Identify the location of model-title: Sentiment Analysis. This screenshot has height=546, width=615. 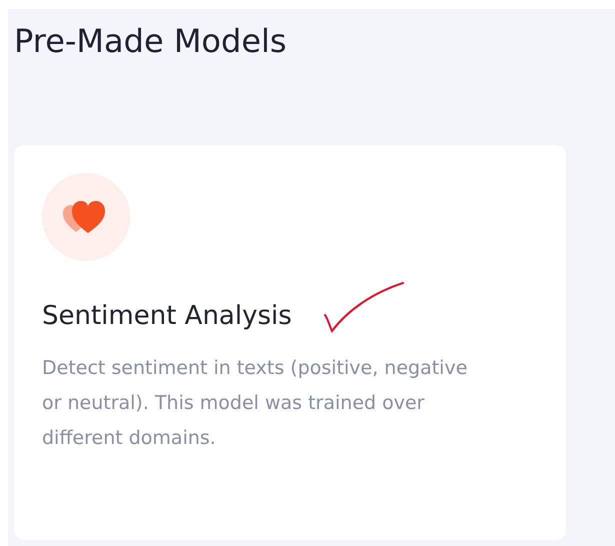
(167, 317).